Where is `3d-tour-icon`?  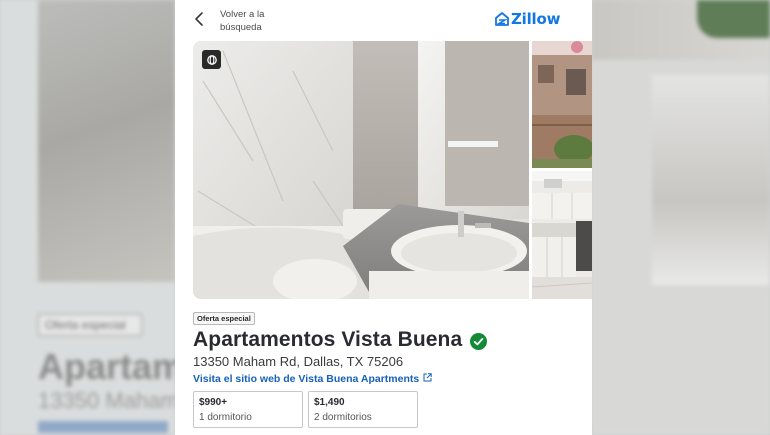 3d-tour-icon is located at coordinates (211, 59).